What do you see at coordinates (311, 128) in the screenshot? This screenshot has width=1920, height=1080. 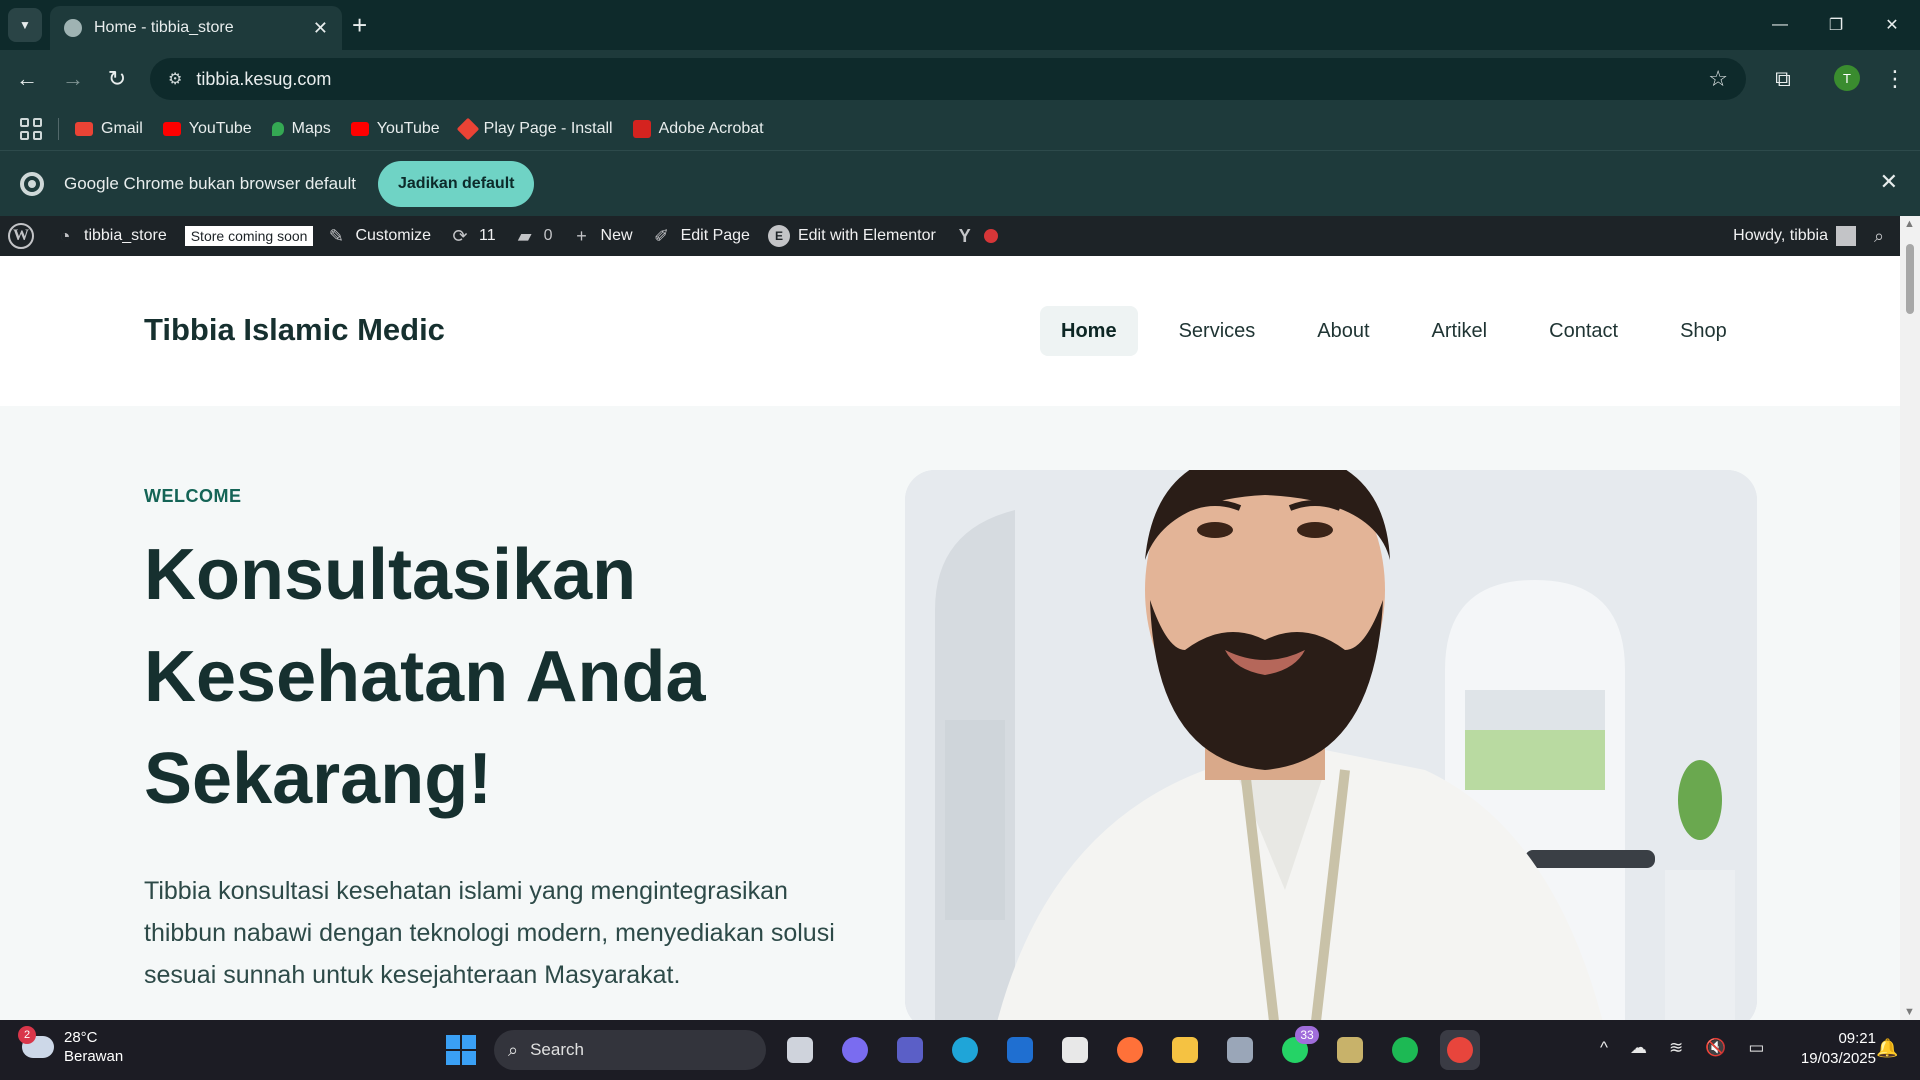 I see `bookmark-label: Maps` at bounding box center [311, 128].